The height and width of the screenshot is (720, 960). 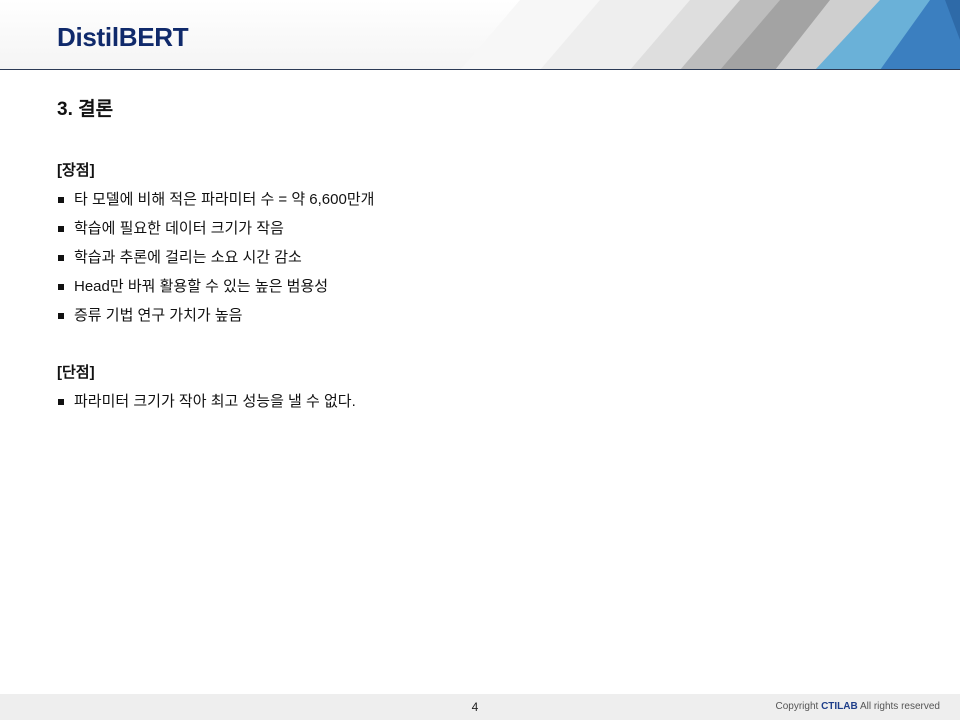 What do you see at coordinates (85, 109) in the screenshot?
I see `section-heading: 3. 결론` at bounding box center [85, 109].